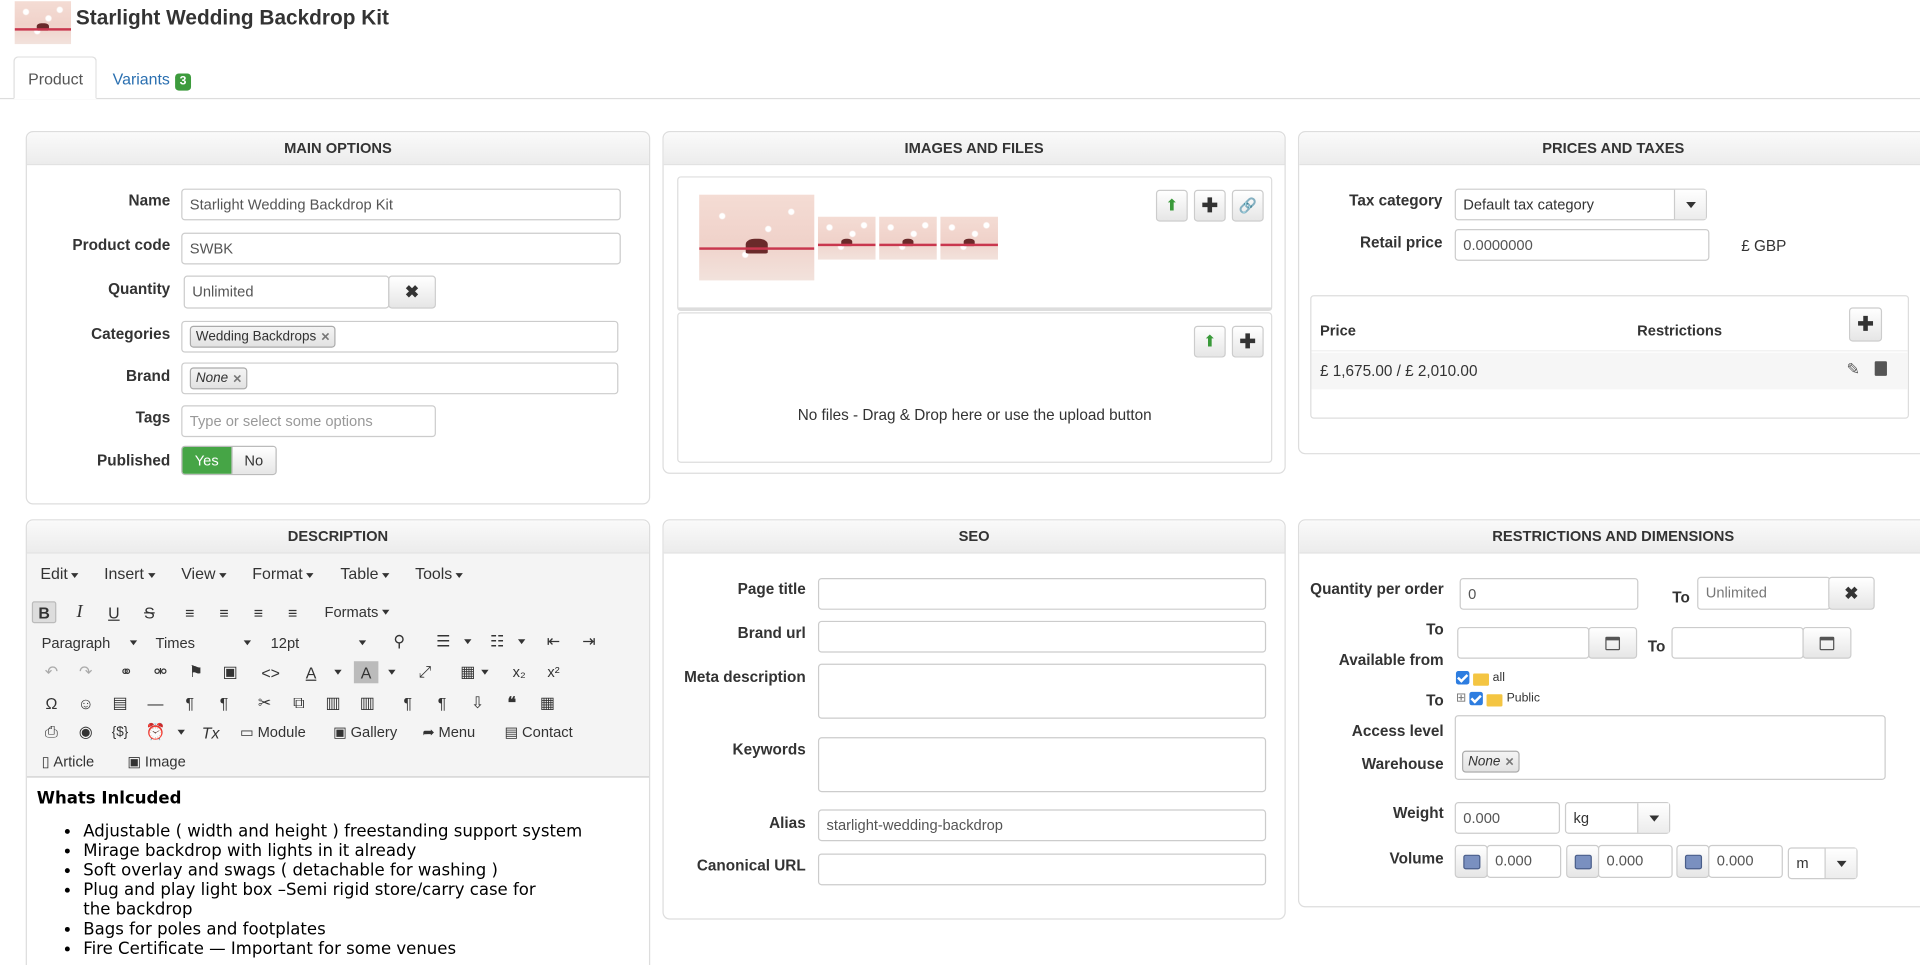  I want to click on volume-width-input: 0.000, so click(1635, 861).